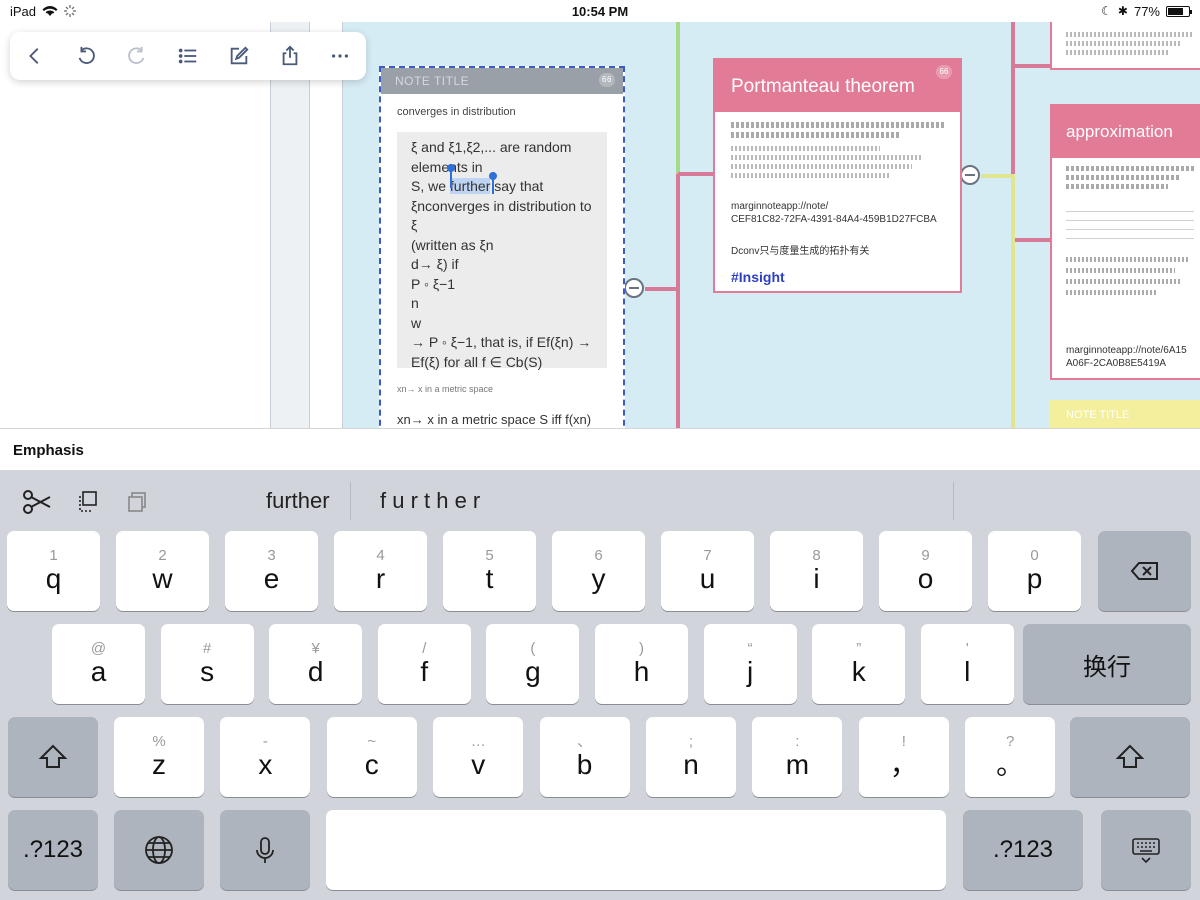 The image size is (1200, 900). Describe the element at coordinates (1034, 571) in the screenshot. I see `key-p: 0p` at that location.